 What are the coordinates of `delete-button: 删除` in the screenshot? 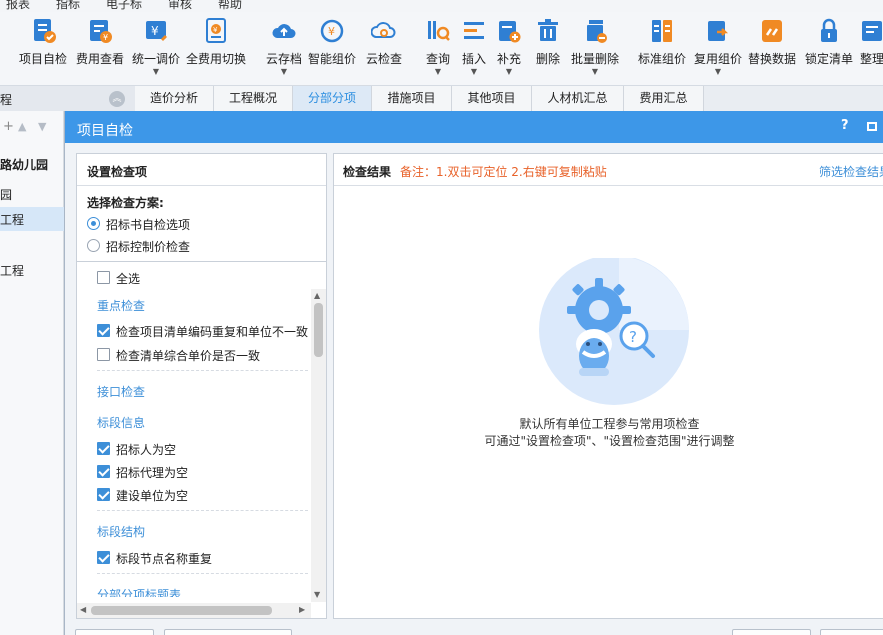 It's located at (548, 42).